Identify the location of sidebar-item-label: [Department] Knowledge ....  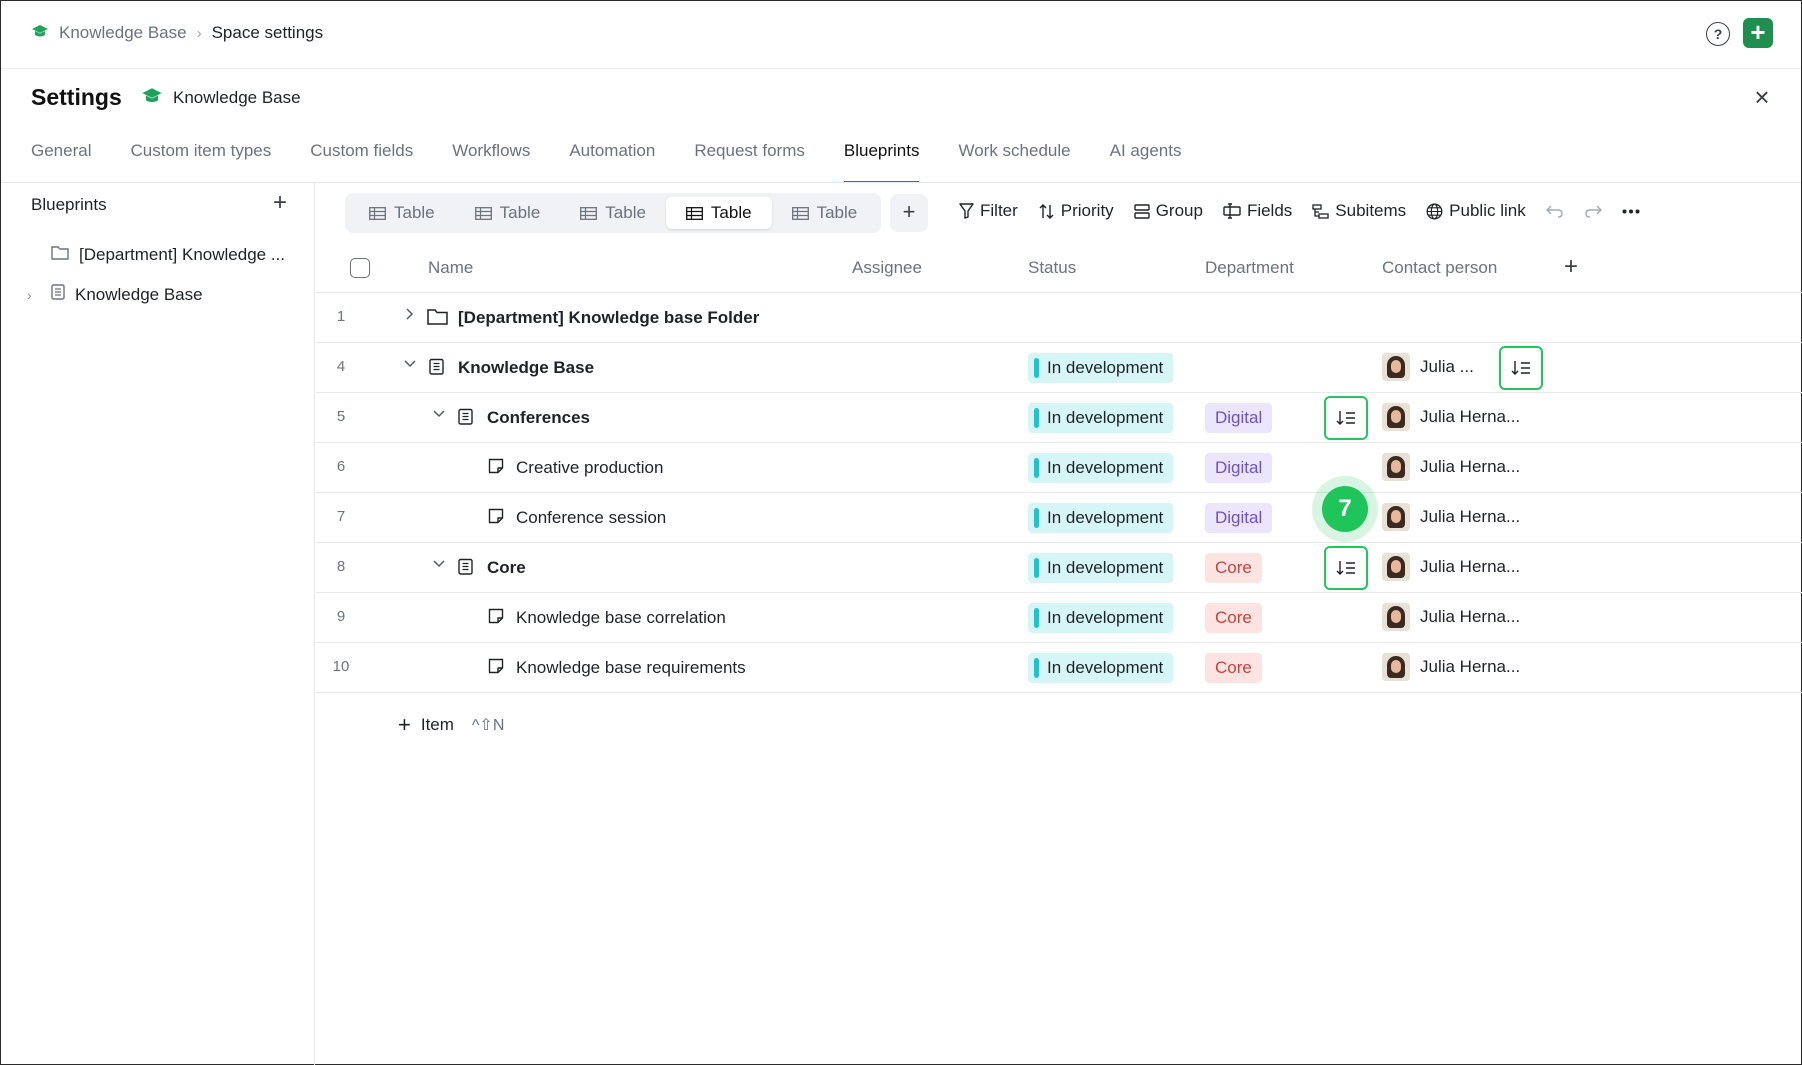
(182, 254).